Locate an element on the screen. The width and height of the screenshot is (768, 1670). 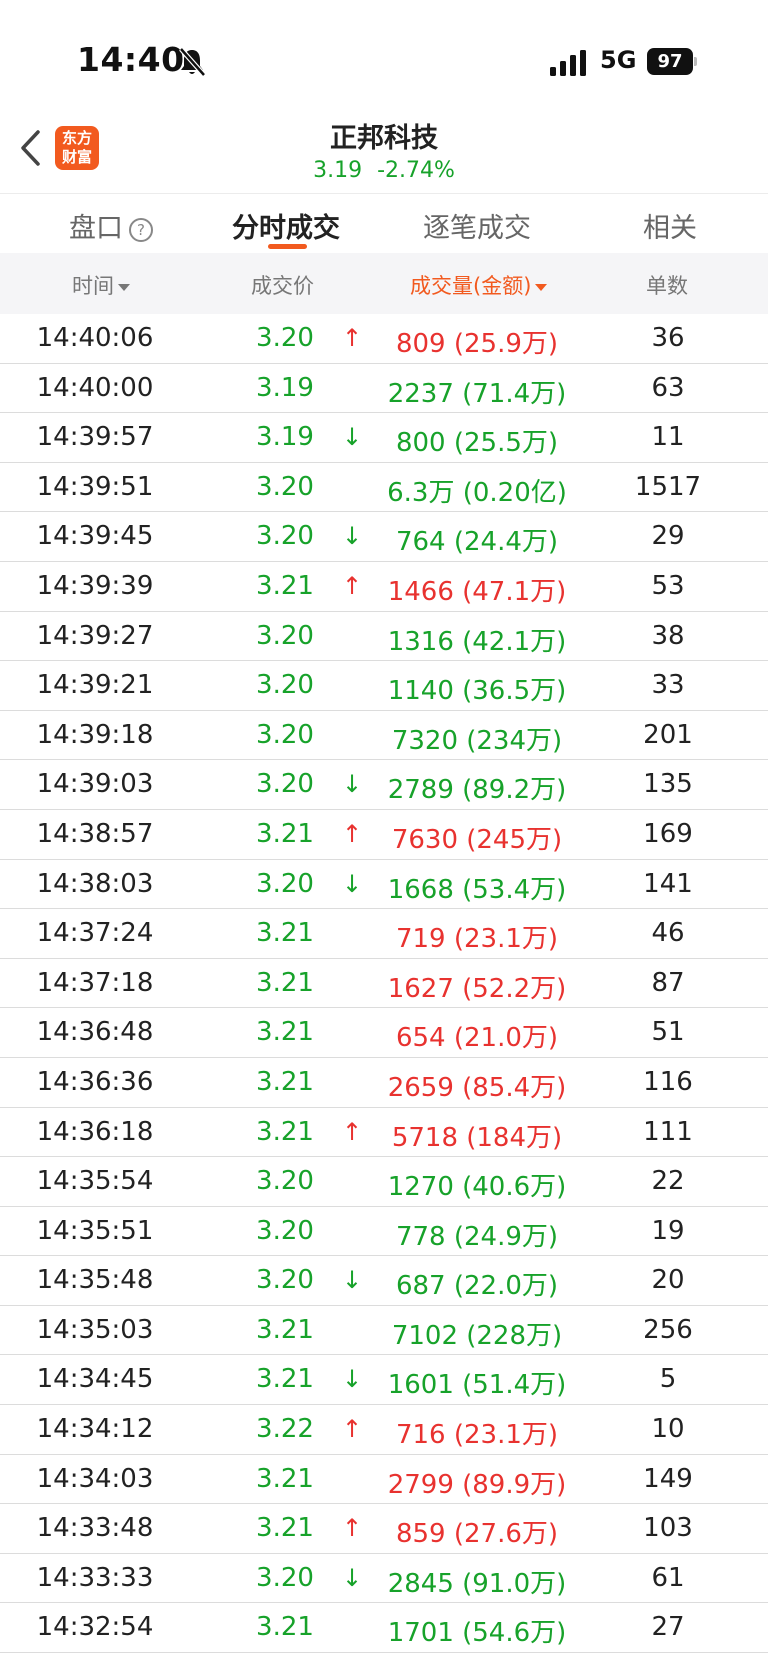
status-time: 14:40 is located at coordinates (131, 59).